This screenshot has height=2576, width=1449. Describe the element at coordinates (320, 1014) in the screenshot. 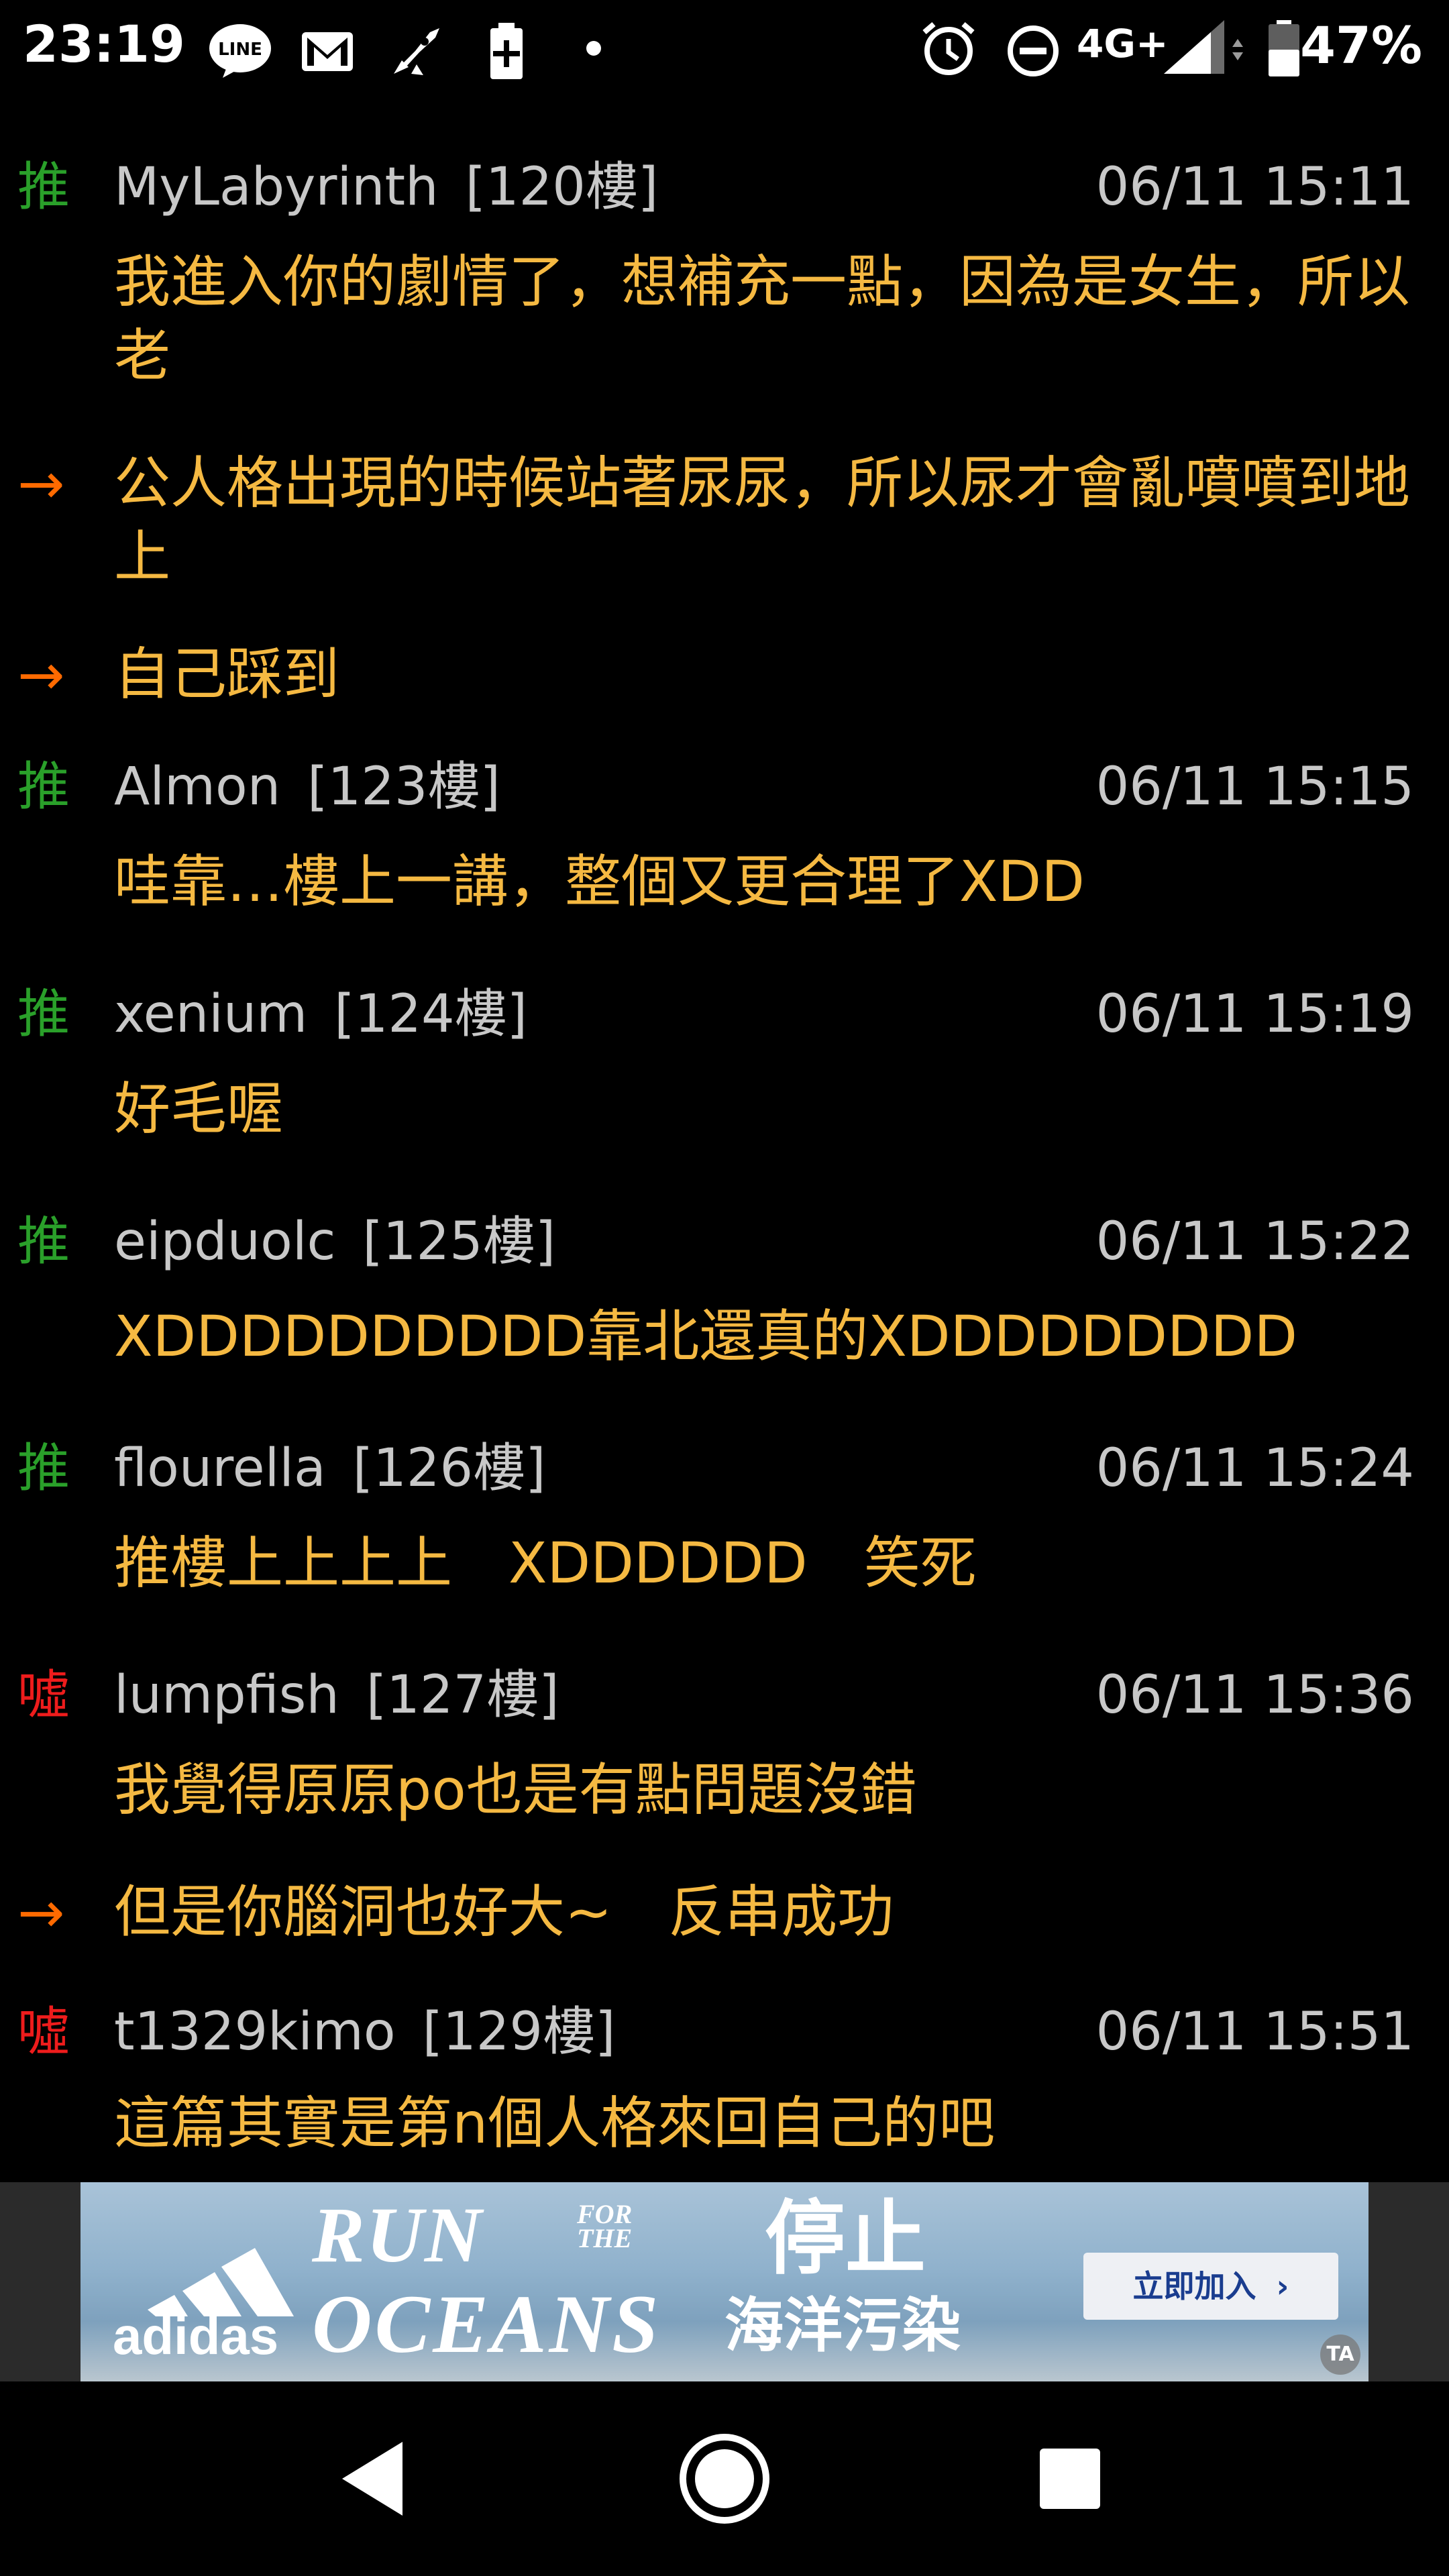

I see `comment-user: xenium [124樓]` at that location.